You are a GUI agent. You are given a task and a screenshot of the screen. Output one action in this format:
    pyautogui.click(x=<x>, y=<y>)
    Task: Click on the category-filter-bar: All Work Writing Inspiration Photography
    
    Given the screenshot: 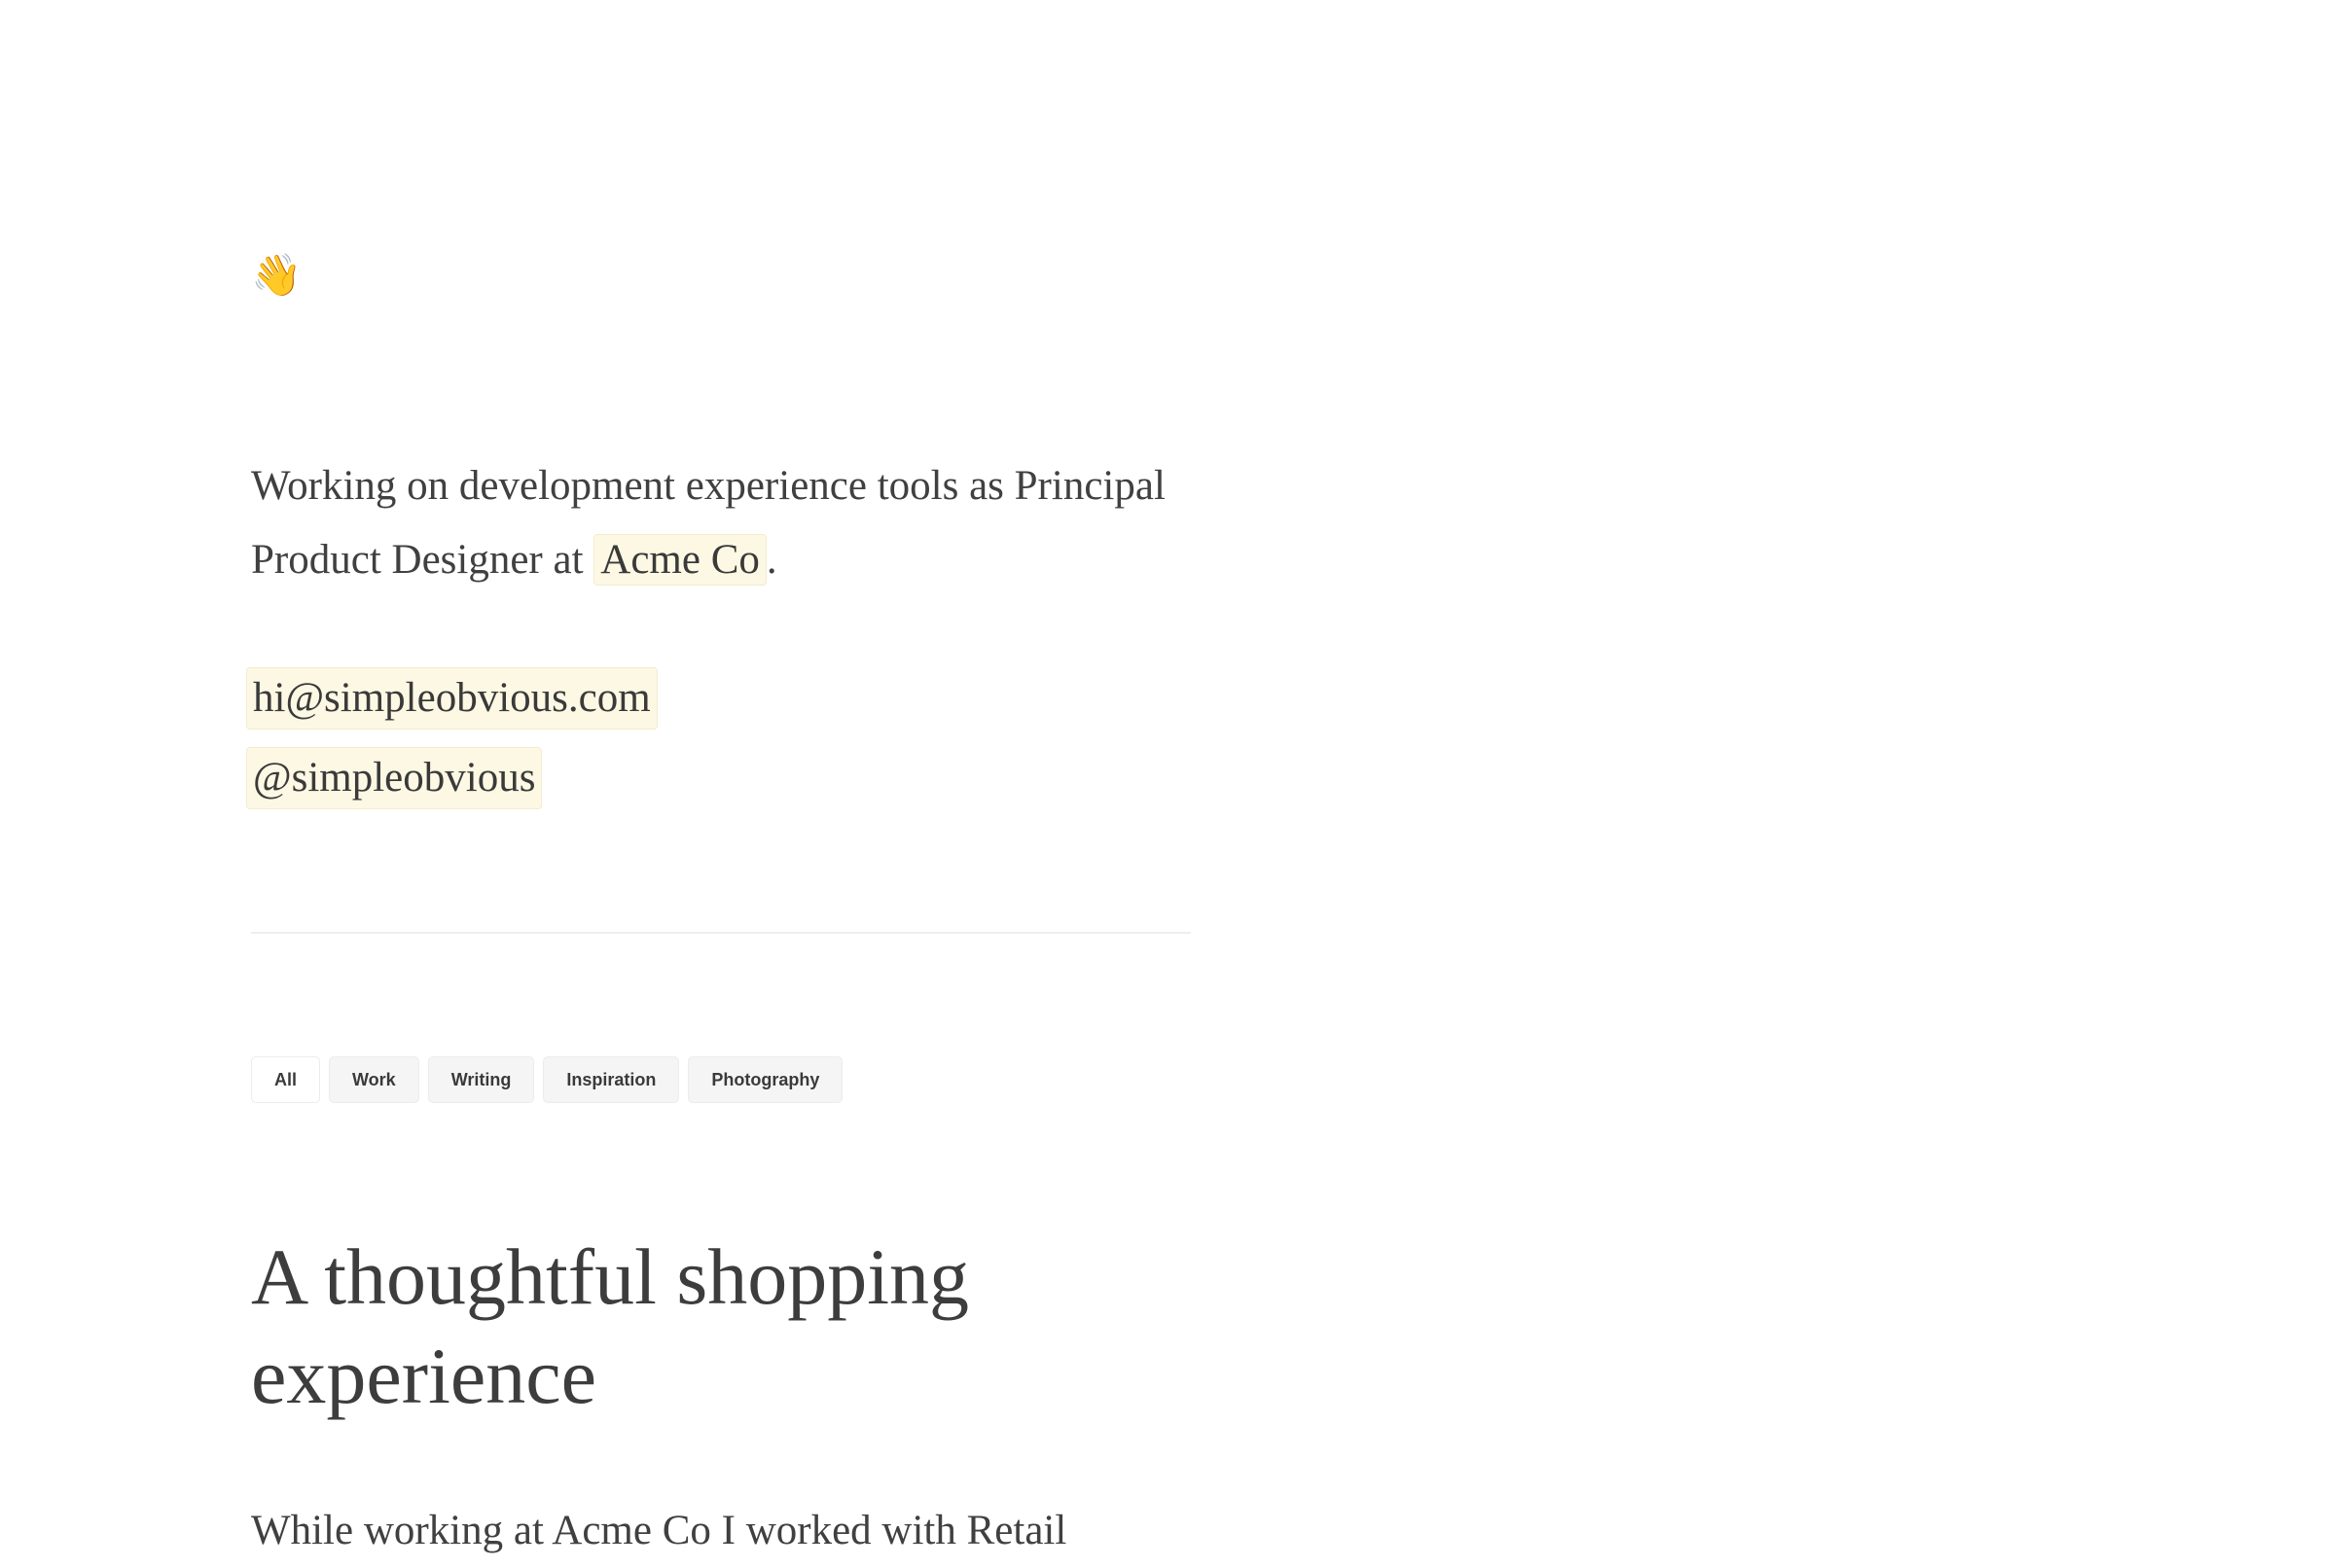 What is the action you would take?
    pyautogui.click(x=547, y=1079)
    